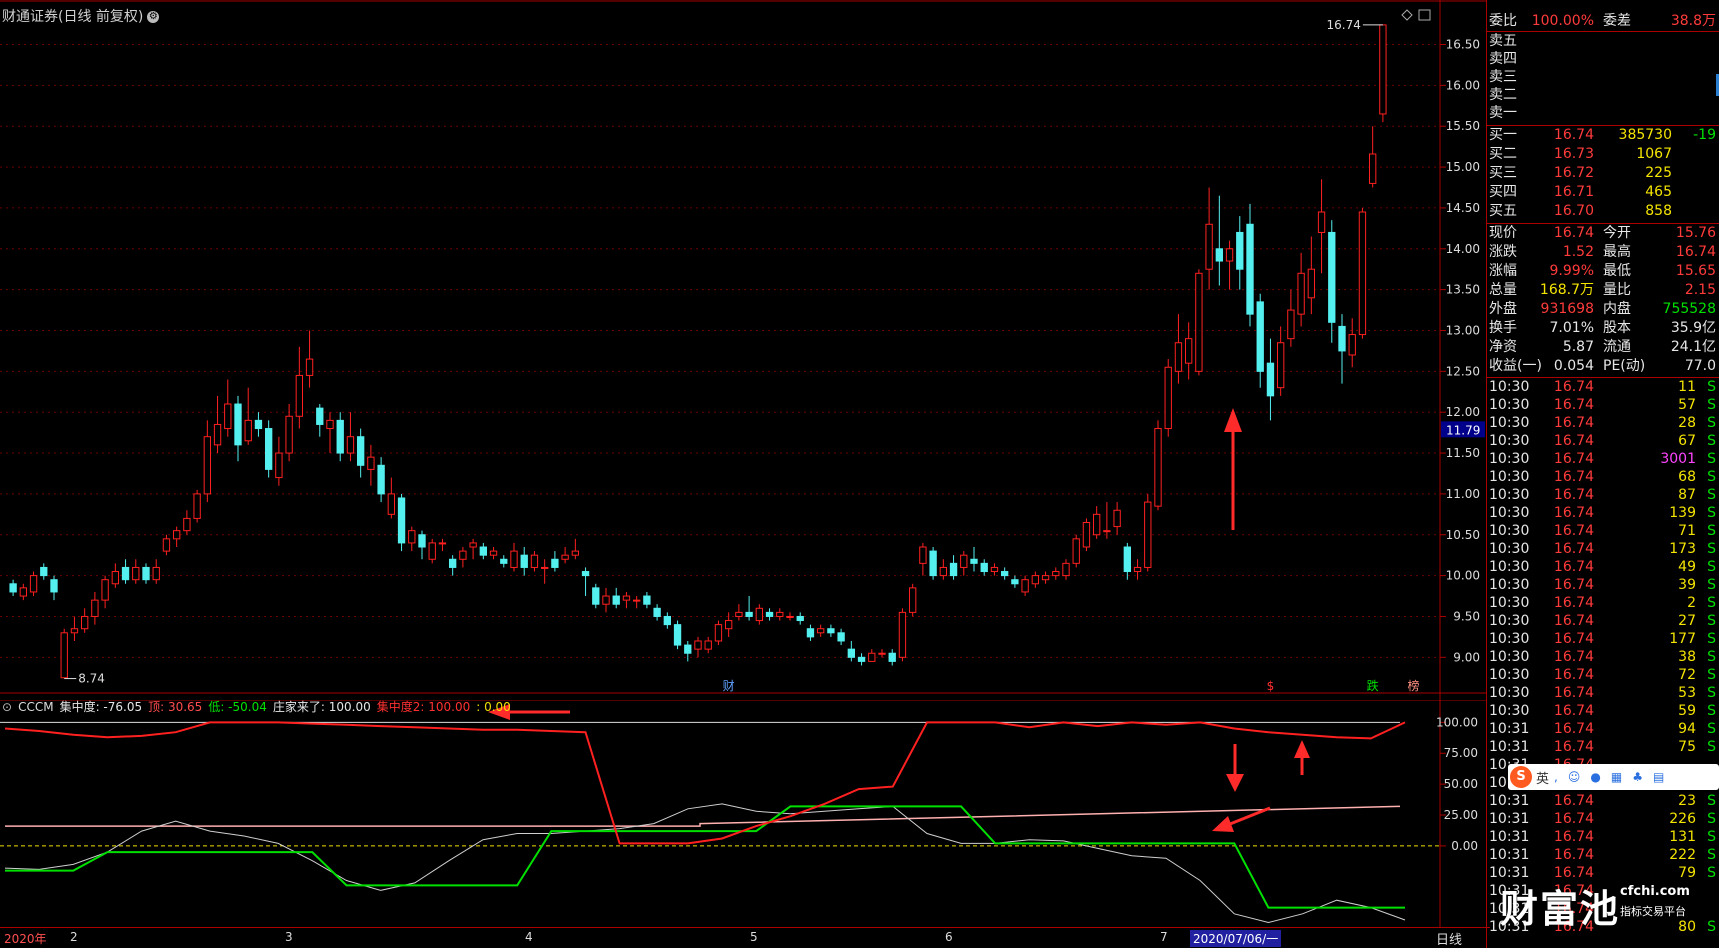  What do you see at coordinates (1603, 549) in the screenshot?
I see `tick-row: 10:30 16.74 173 S` at bounding box center [1603, 549].